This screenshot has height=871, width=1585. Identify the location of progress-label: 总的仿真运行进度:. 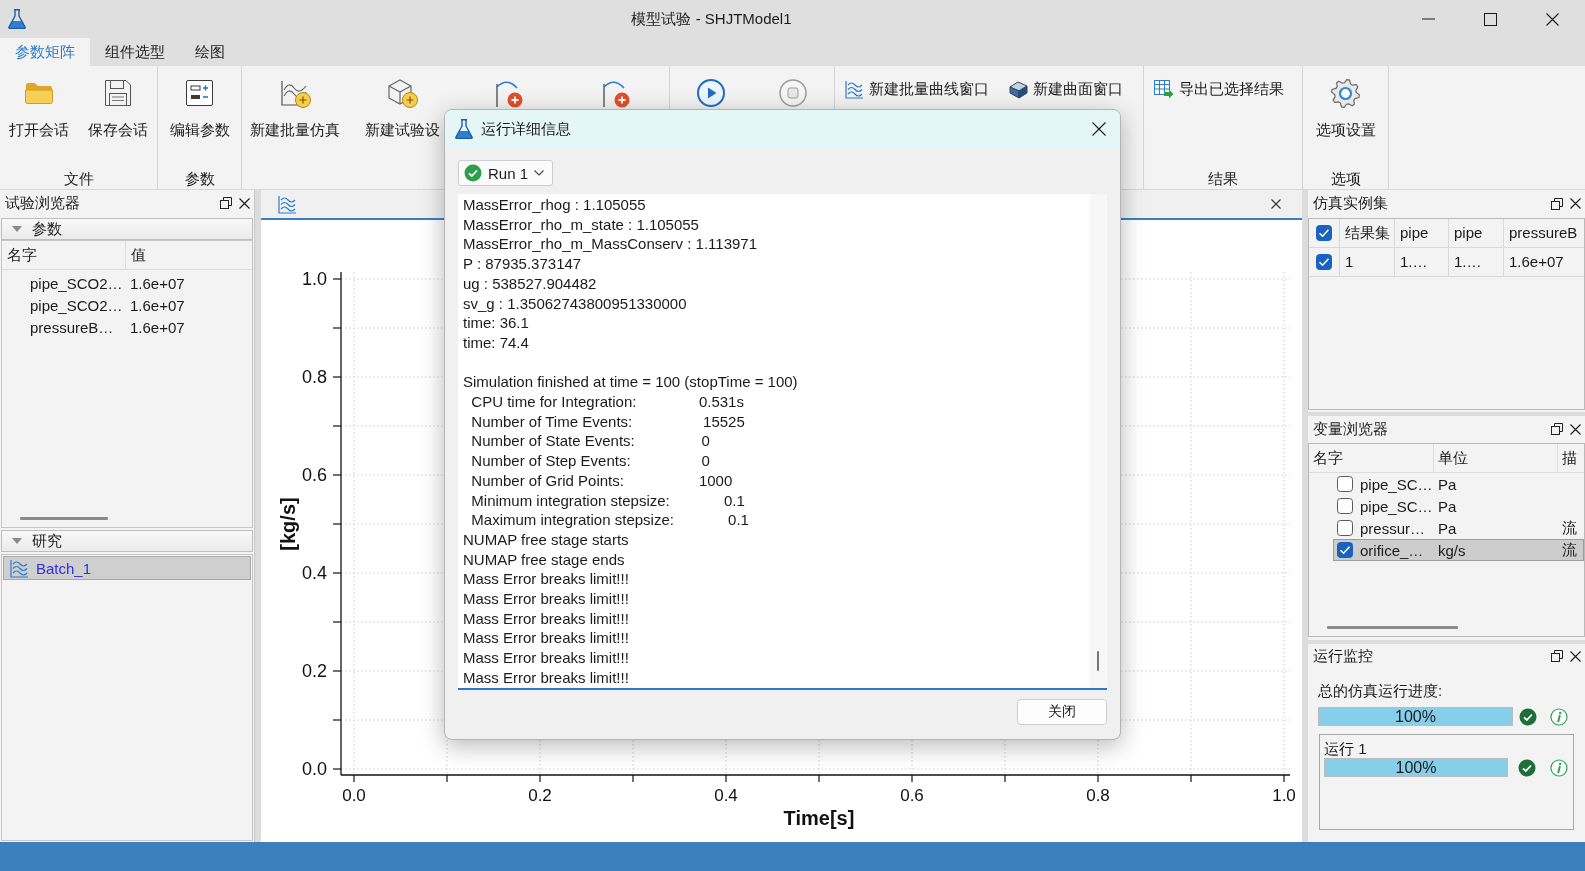
(1380, 691).